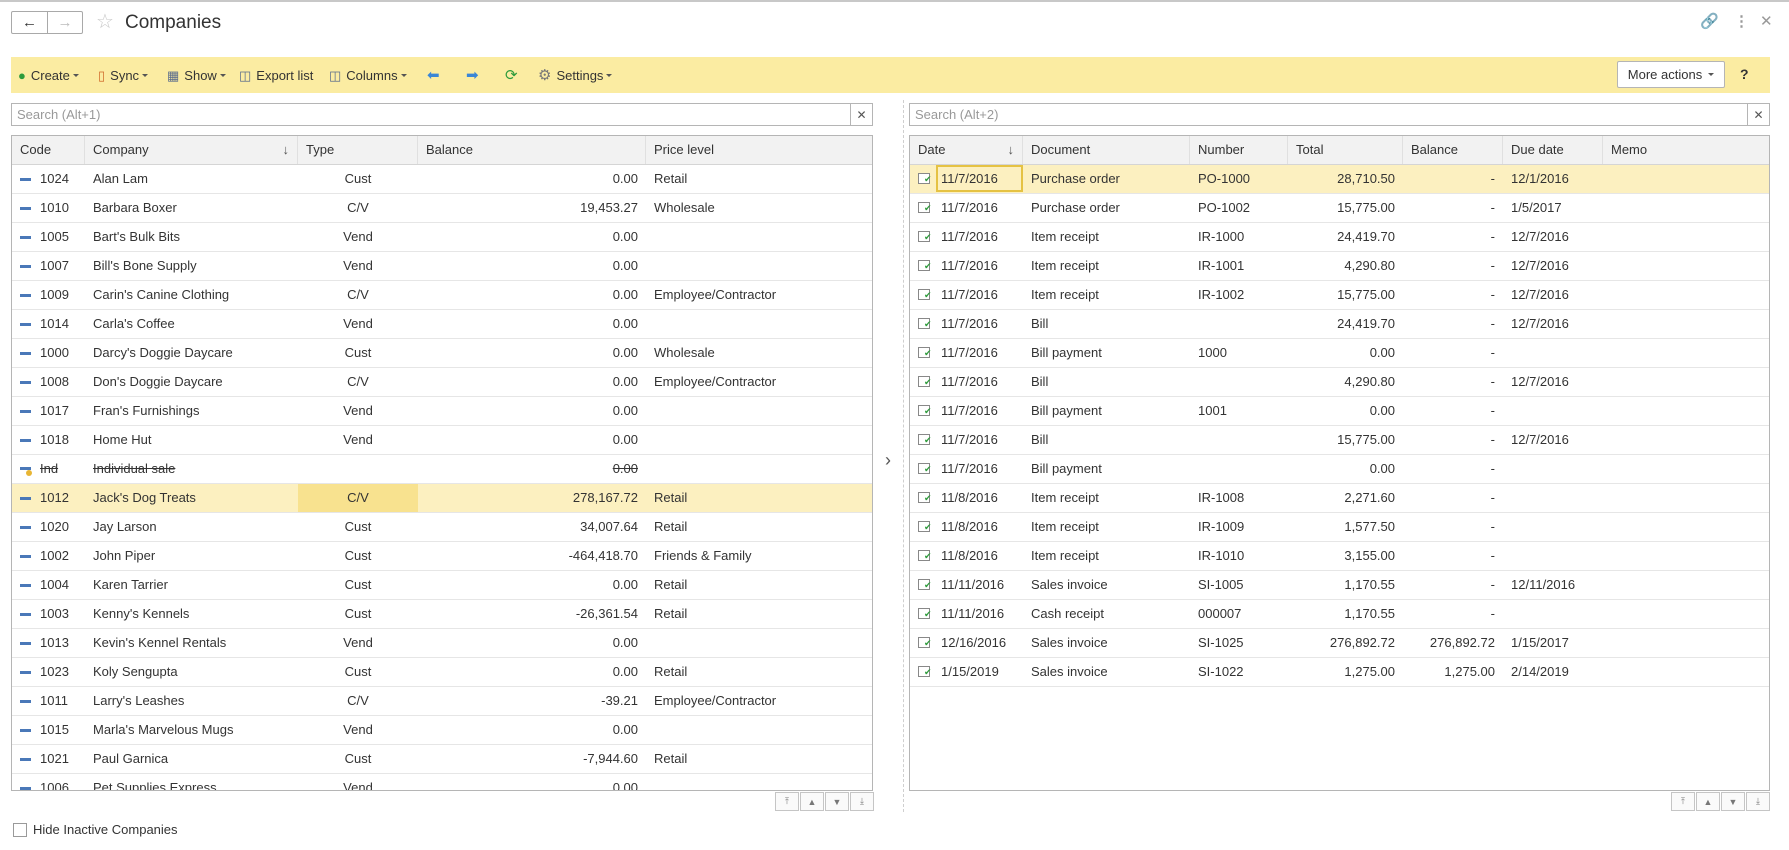 Image resolution: width=1789 pixels, height=850 pixels. What do you see at coordinates (1741, 22) in the screenshot?
I see `more-vertical-icon: ⋮` at bounding box center [1741, 22].